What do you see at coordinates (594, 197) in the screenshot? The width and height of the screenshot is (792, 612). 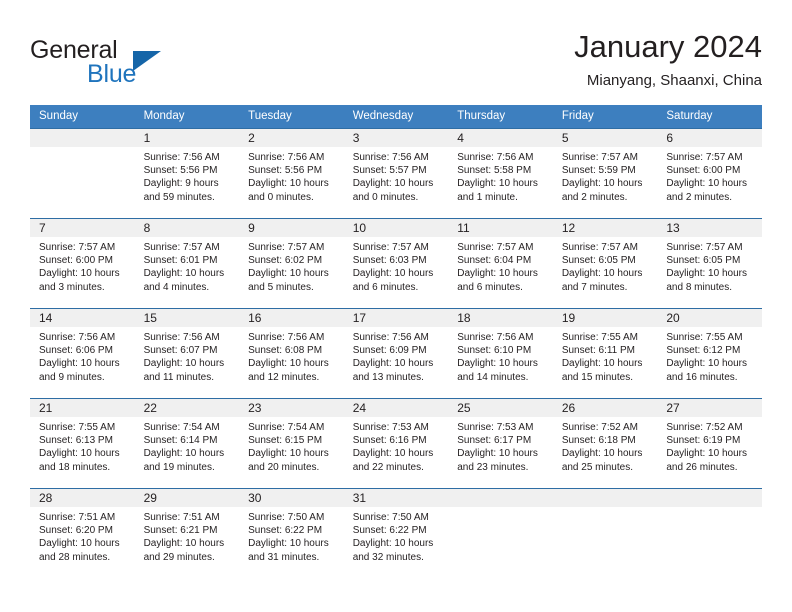 I see `daylight-text-line2: and 2 minutes.` at bounding box center [594, 197].